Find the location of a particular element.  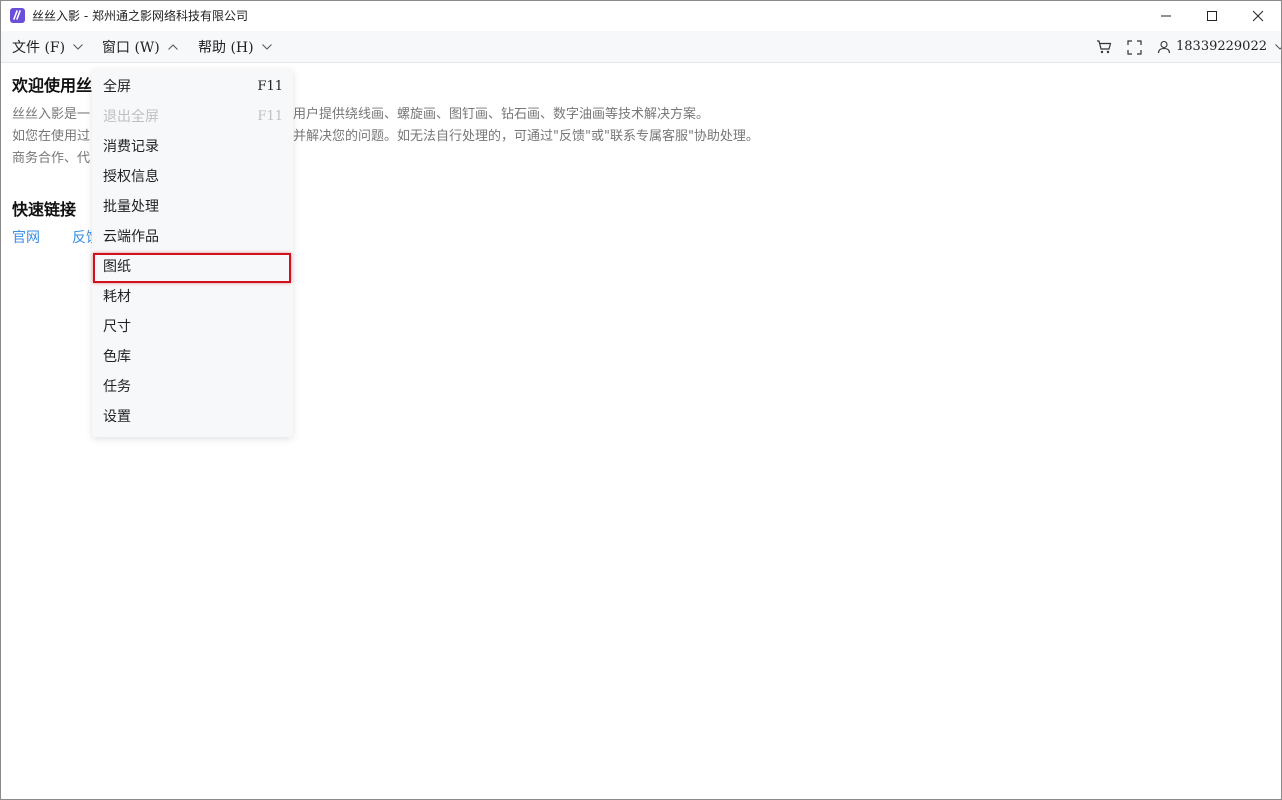

menu-help: 帮助 (H) is located at coordinates (235, 46).